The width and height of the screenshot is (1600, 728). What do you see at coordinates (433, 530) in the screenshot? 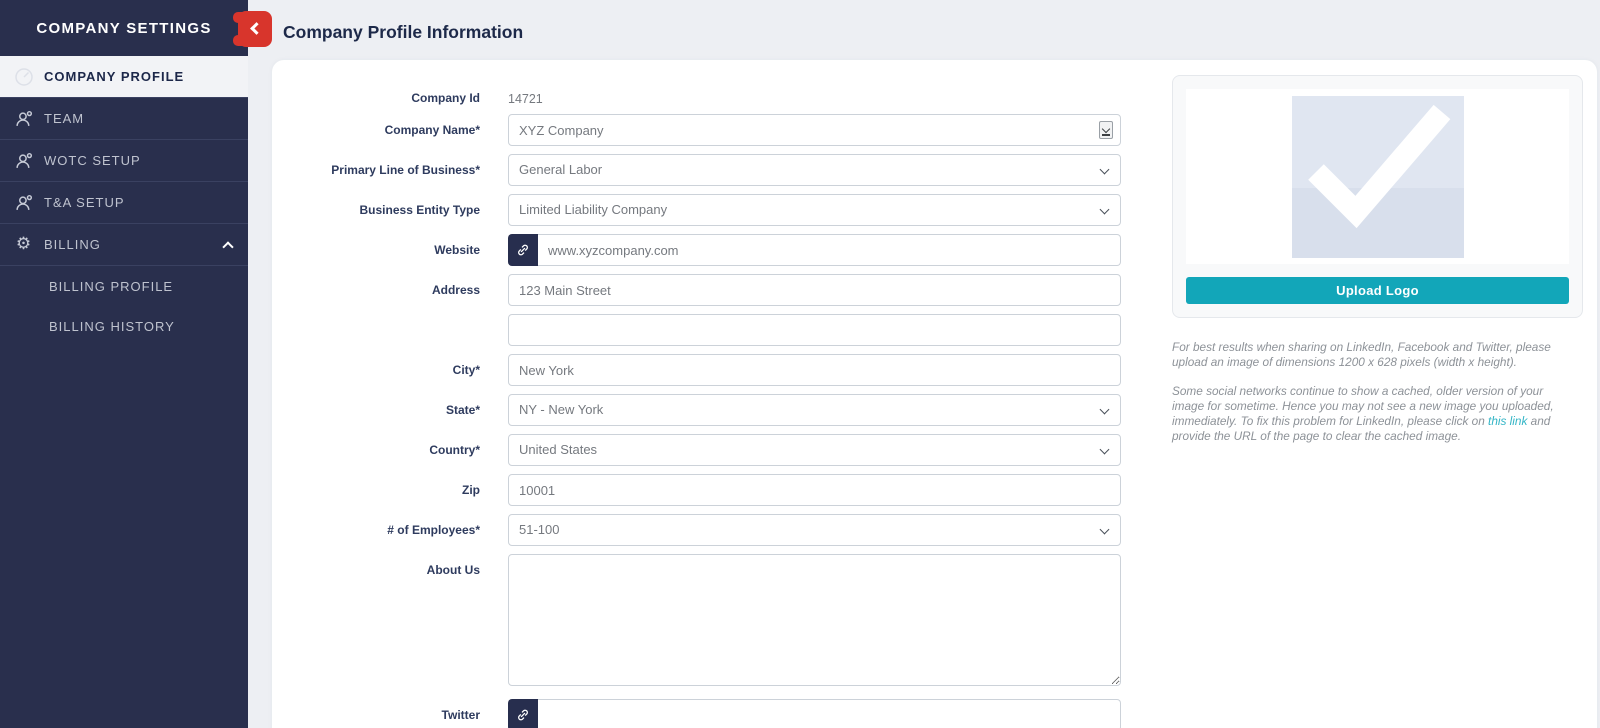
I see `employees-label: # of Employees*` at bounding box center [433, 530].